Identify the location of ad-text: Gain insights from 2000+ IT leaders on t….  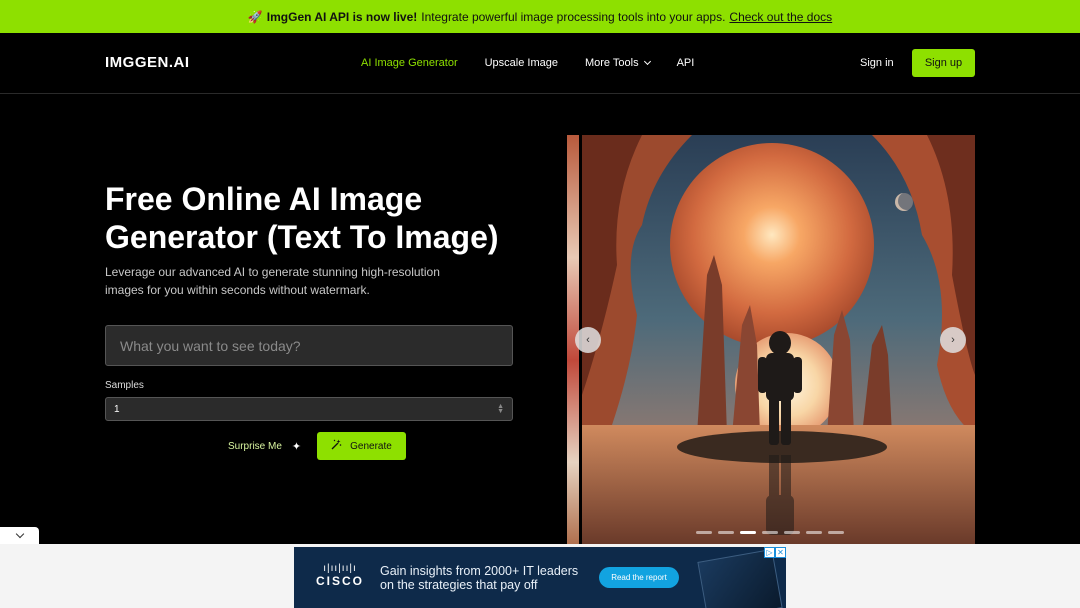
(479, 578).